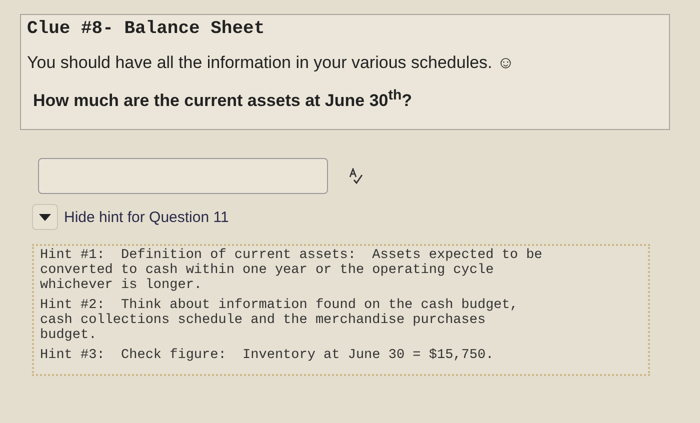  I want to click on caret-icon, so click(45, 217).